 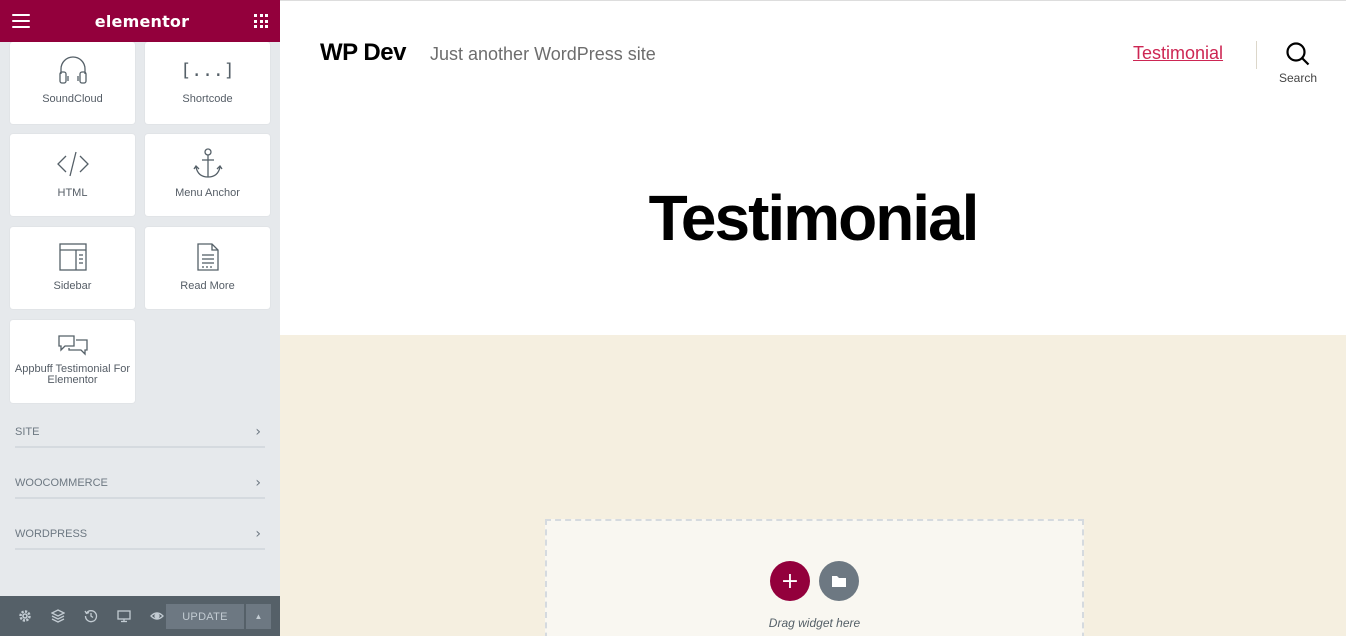 What do you see at coordinates (207, 164) in the screenshot?
I see `anchor-icon` at bounding box center [207, 164].